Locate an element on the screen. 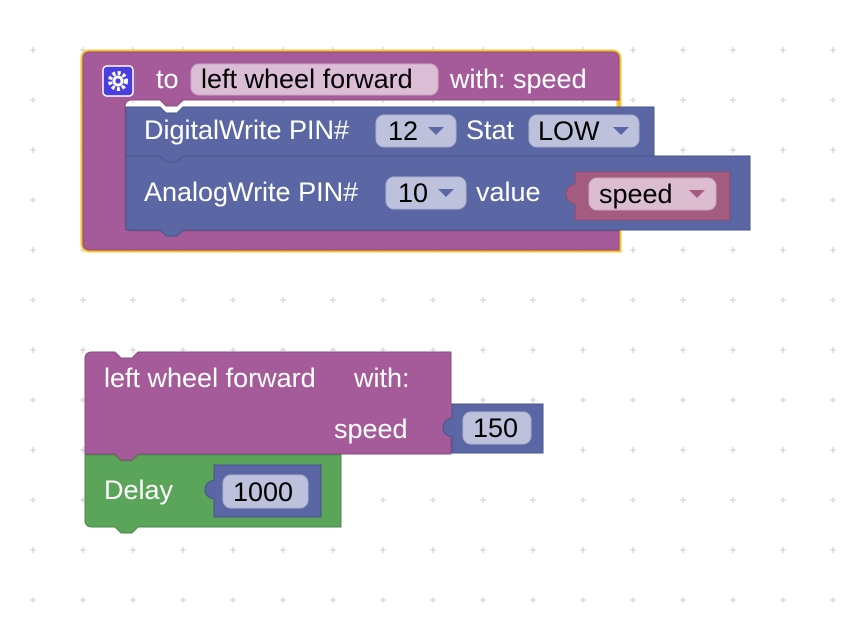 This screenshot has width=858, height=627. digitalwrite-pin-value: 12 is located at coordinates (403, 131).